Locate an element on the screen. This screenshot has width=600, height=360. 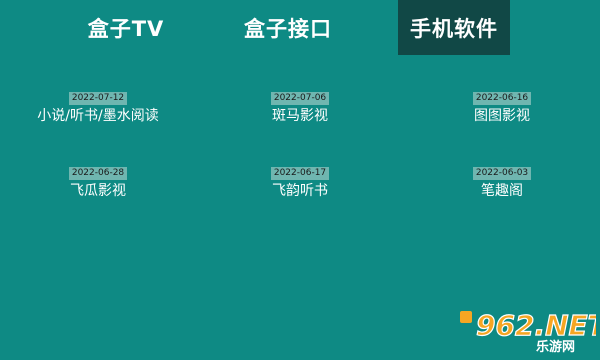
item-date: 2022-06-16 is located at coordinates (502, 98).